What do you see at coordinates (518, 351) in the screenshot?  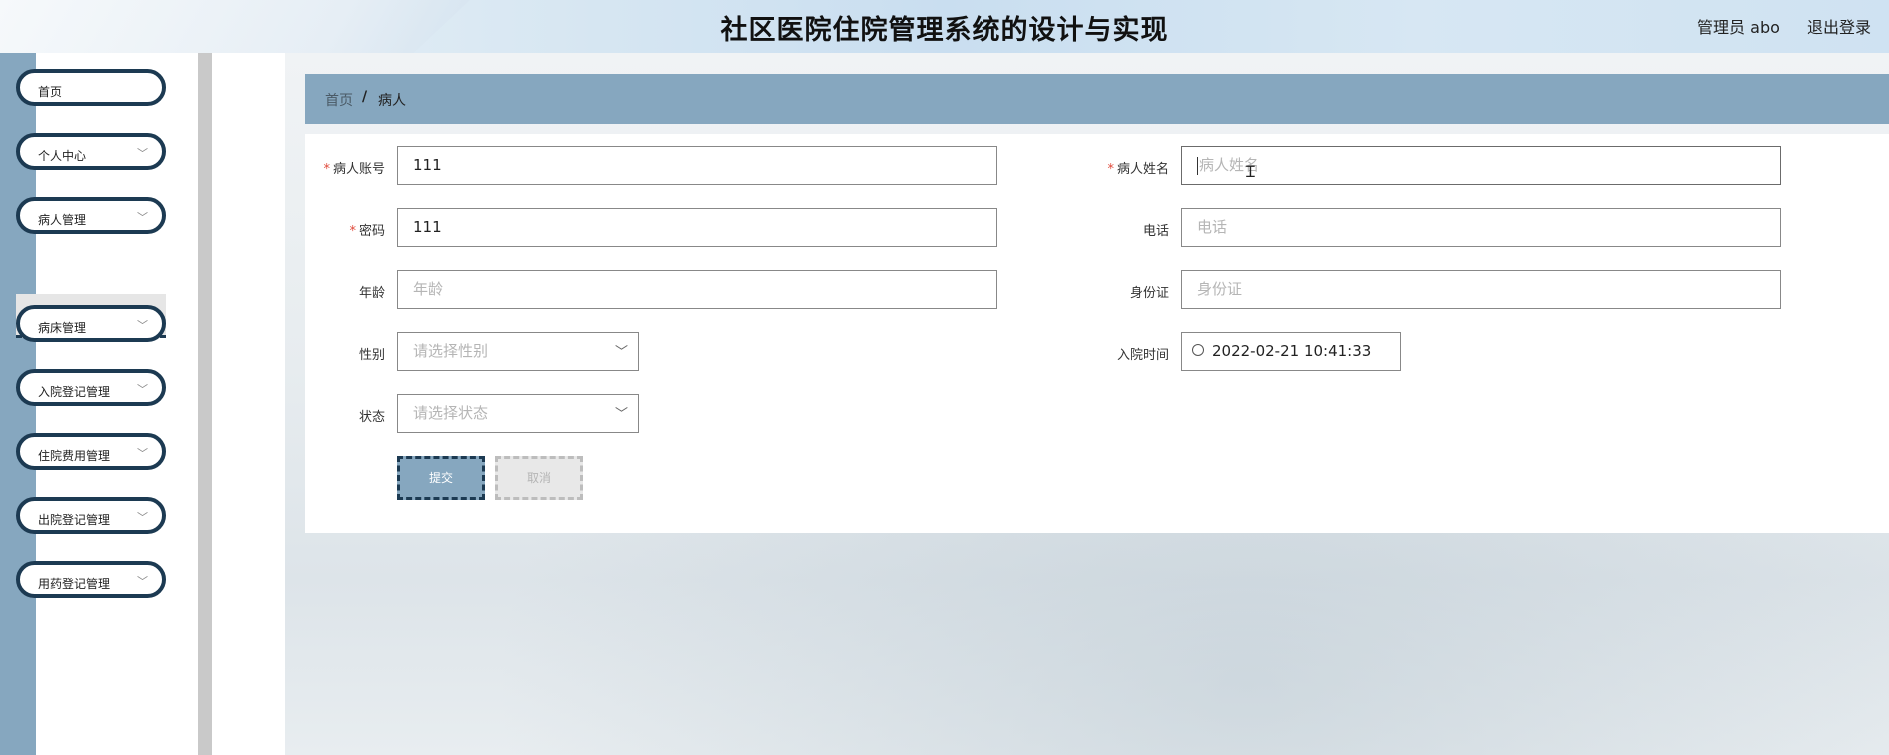 I see `gender-select: 请选择性别 ﹀` at bounding box center [518, 351].